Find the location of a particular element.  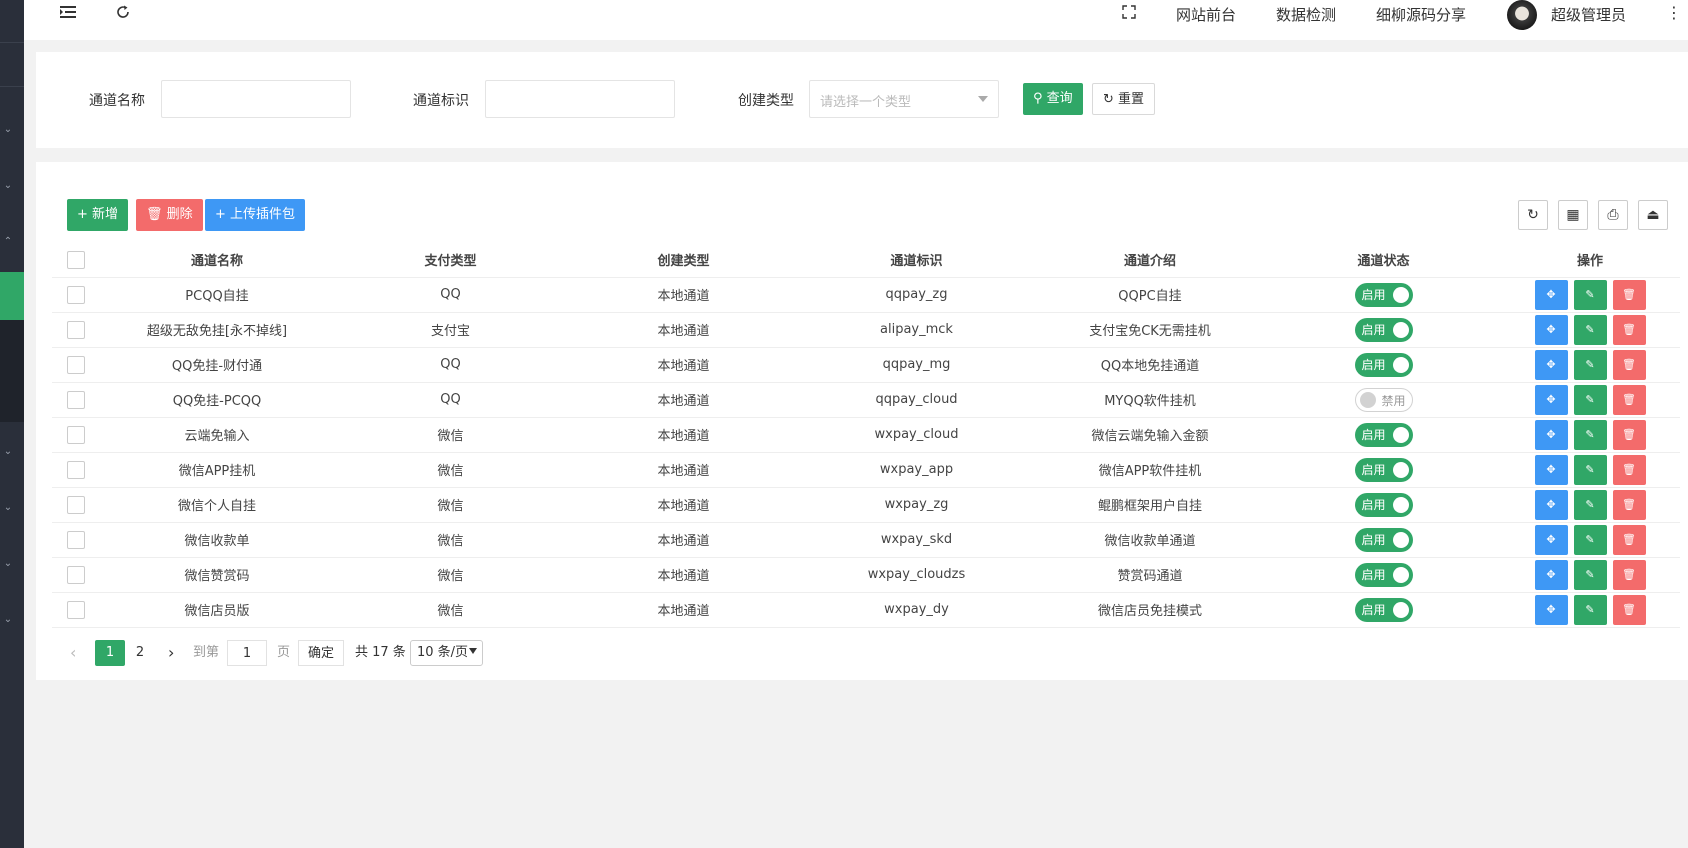

export-button: ⏏ is located at coordinates (1653, 215).